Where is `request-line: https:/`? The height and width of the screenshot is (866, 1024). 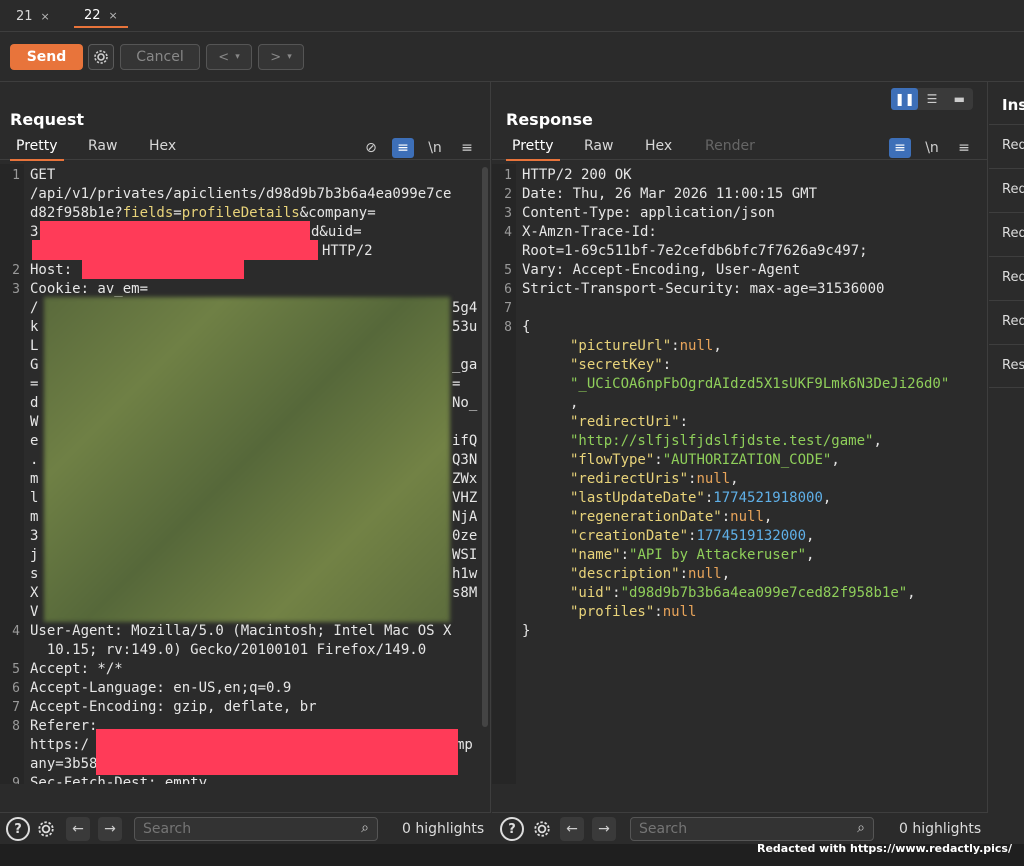 request-line: https:/ is located at coordinates (60, 745).